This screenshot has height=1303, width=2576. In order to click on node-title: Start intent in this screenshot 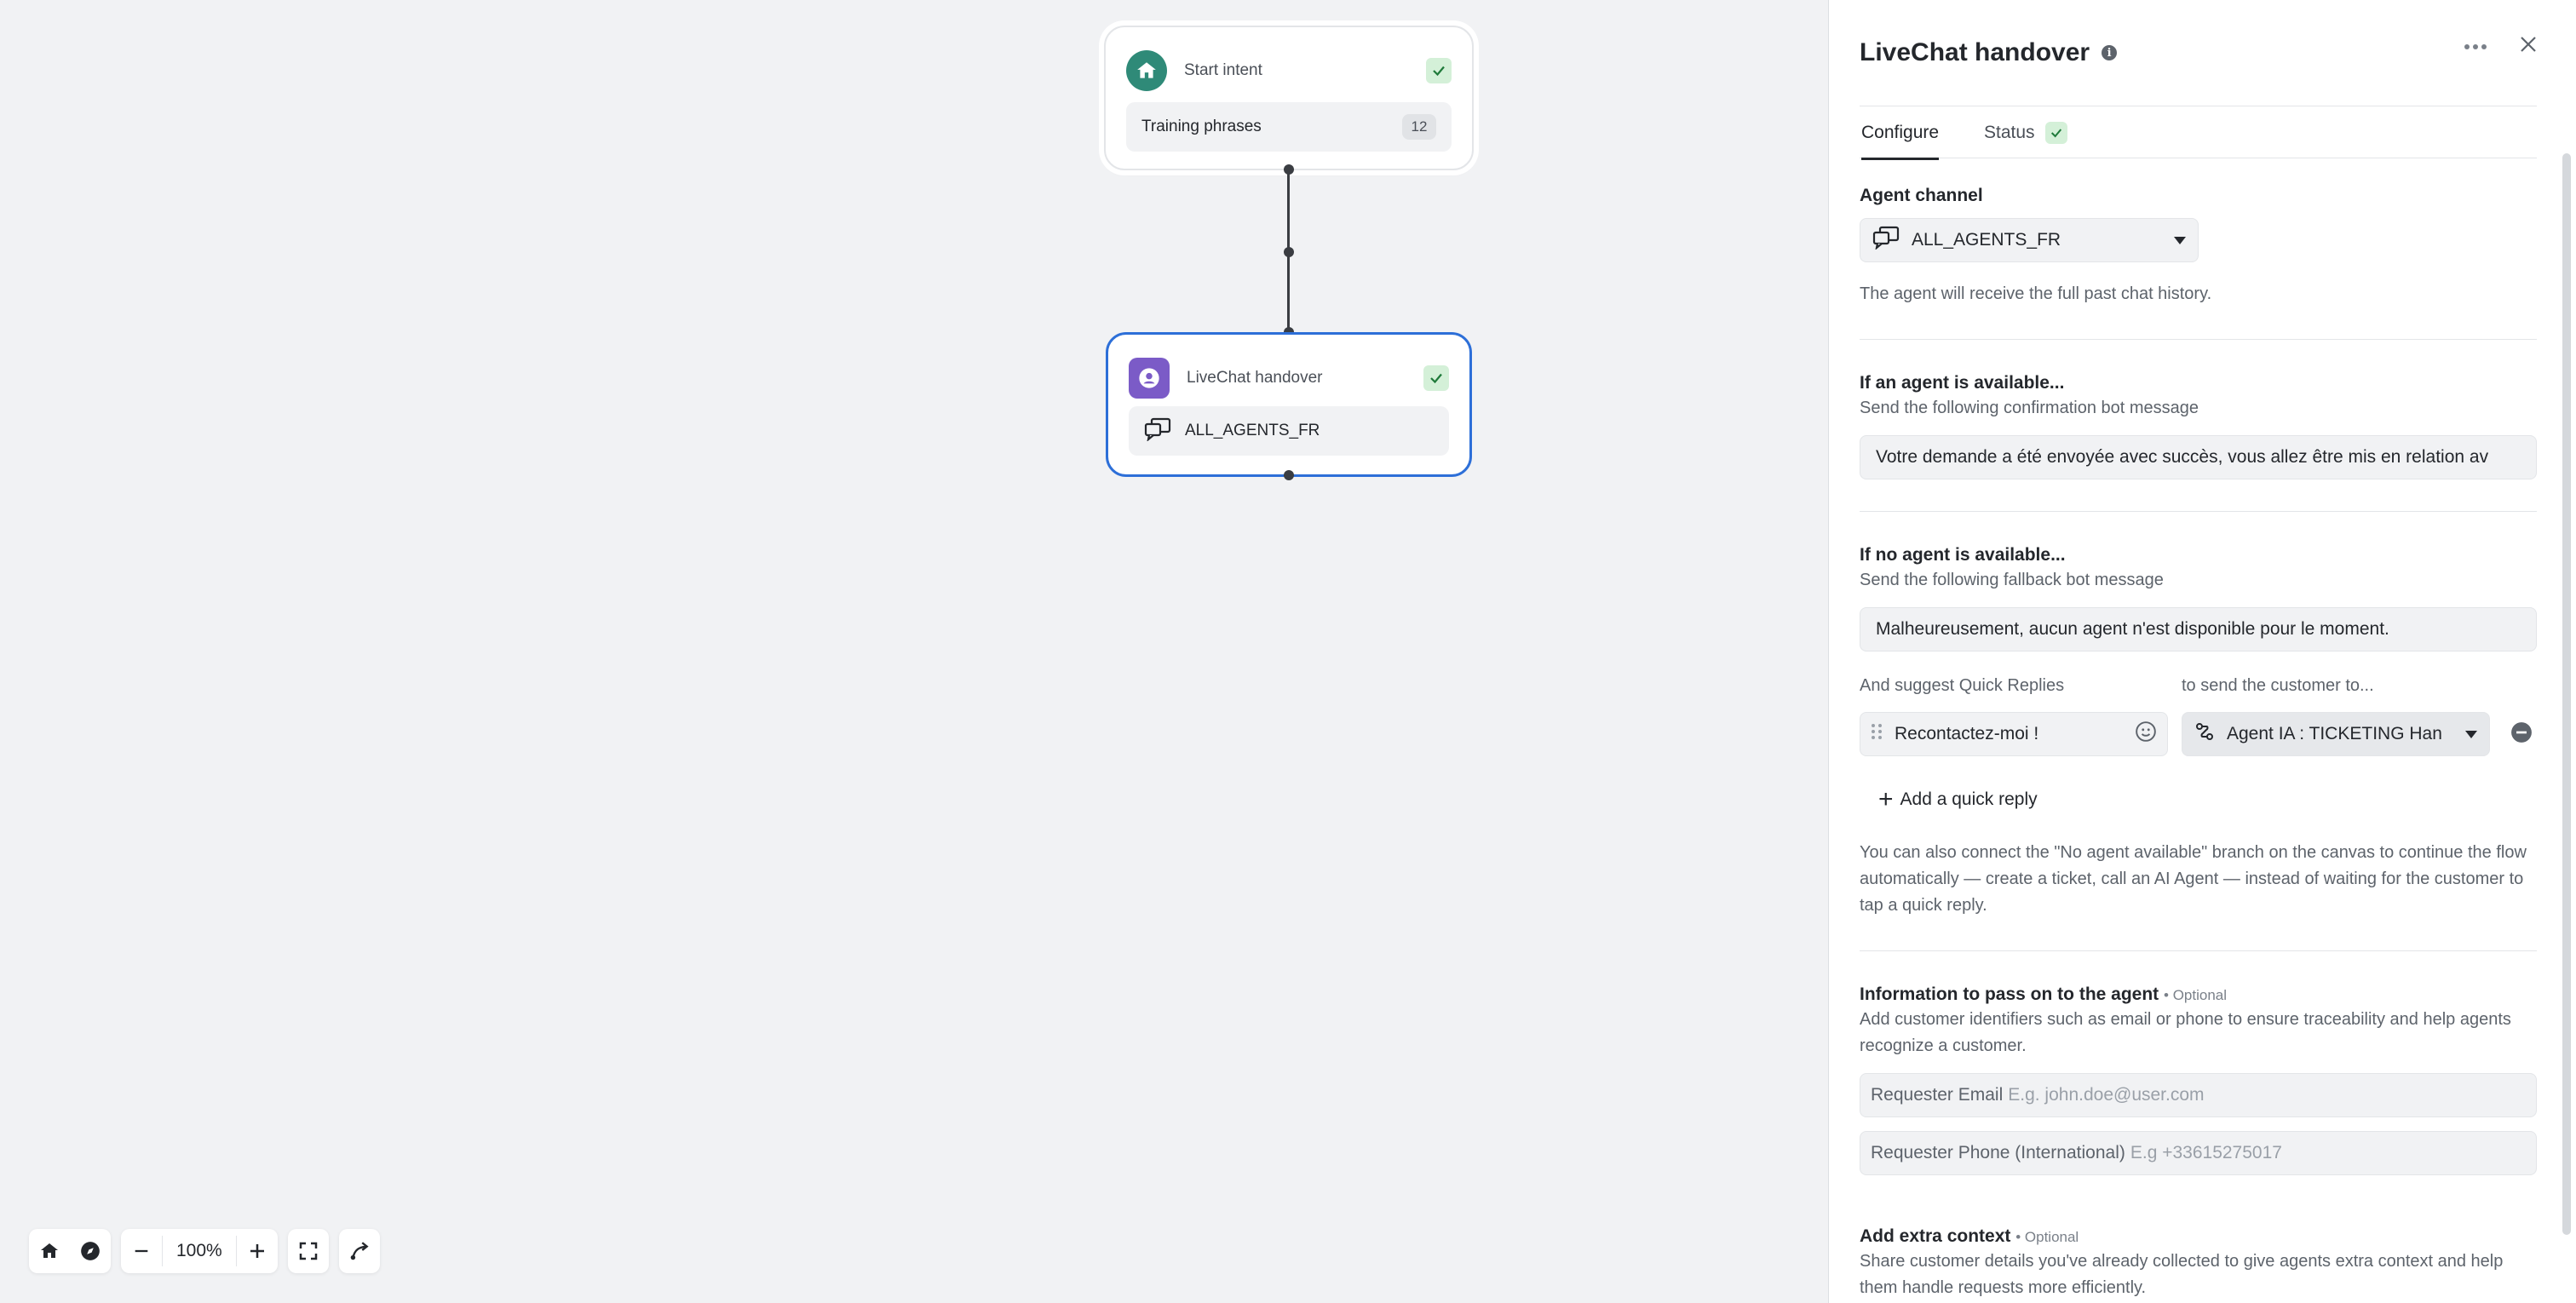, I will do `click(1223, 70)`.